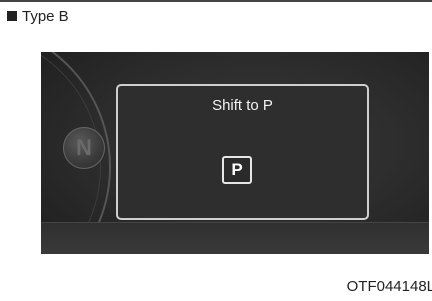 The image size is (432, 301). I want to click on park-gear-icon: P, so click(237, 170).